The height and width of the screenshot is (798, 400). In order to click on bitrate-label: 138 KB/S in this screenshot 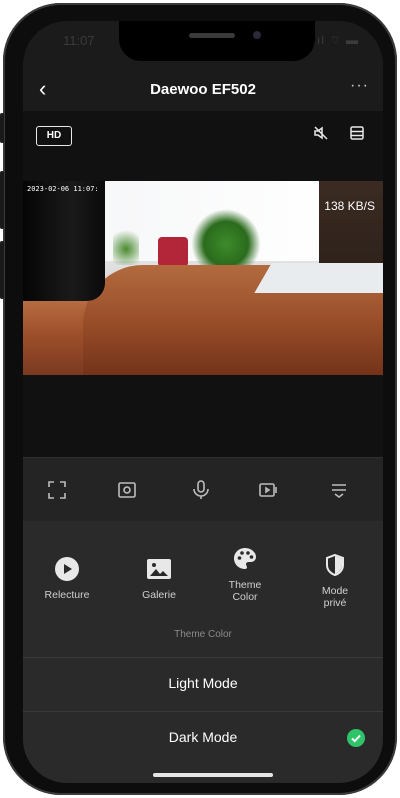, I will do `click(349, 206)`.